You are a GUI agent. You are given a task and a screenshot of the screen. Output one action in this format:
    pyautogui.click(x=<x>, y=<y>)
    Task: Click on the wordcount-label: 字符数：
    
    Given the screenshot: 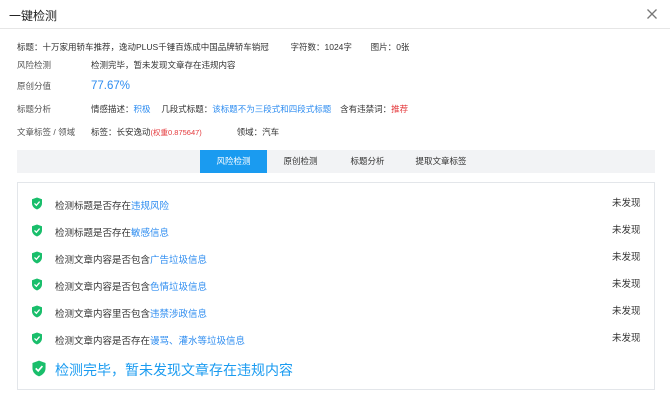 What is the action you would take?
    pyautogui.click(x=307, y=47)
    